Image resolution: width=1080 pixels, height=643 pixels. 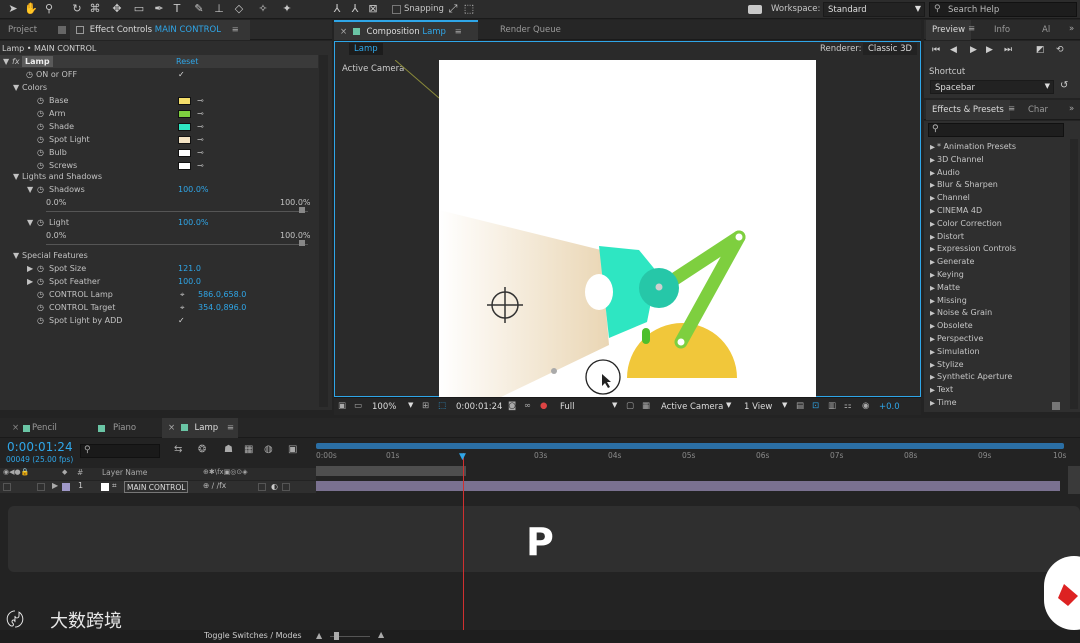 What do you see at coordinates (1064, 85) in the screenshot?
I see `reset-icon: ↺` at bounding box center [1064, 85].